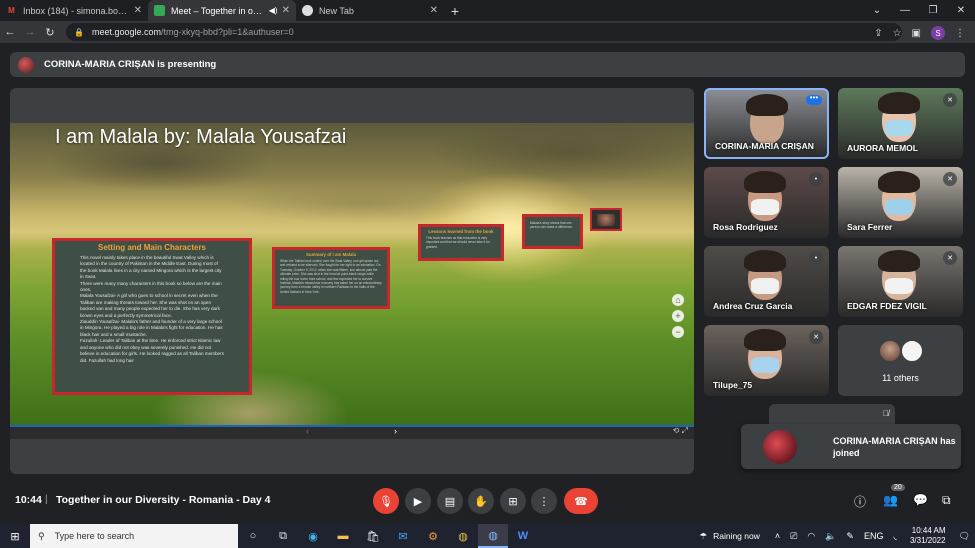  Describe the element at coordinates (403, 536) in the screenshot. I see `mail-icon: ✉` at that location.